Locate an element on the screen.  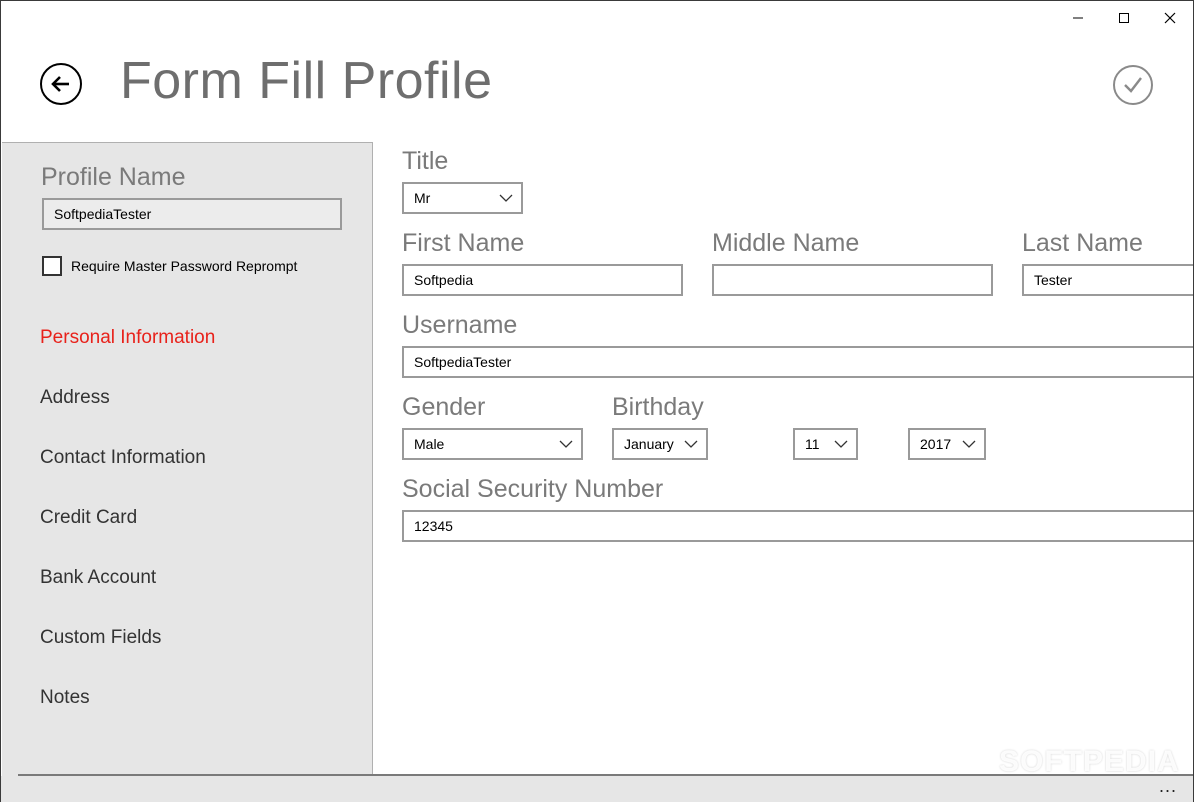
middle-name-label: Middle Name is located at coordinates (786, 243).